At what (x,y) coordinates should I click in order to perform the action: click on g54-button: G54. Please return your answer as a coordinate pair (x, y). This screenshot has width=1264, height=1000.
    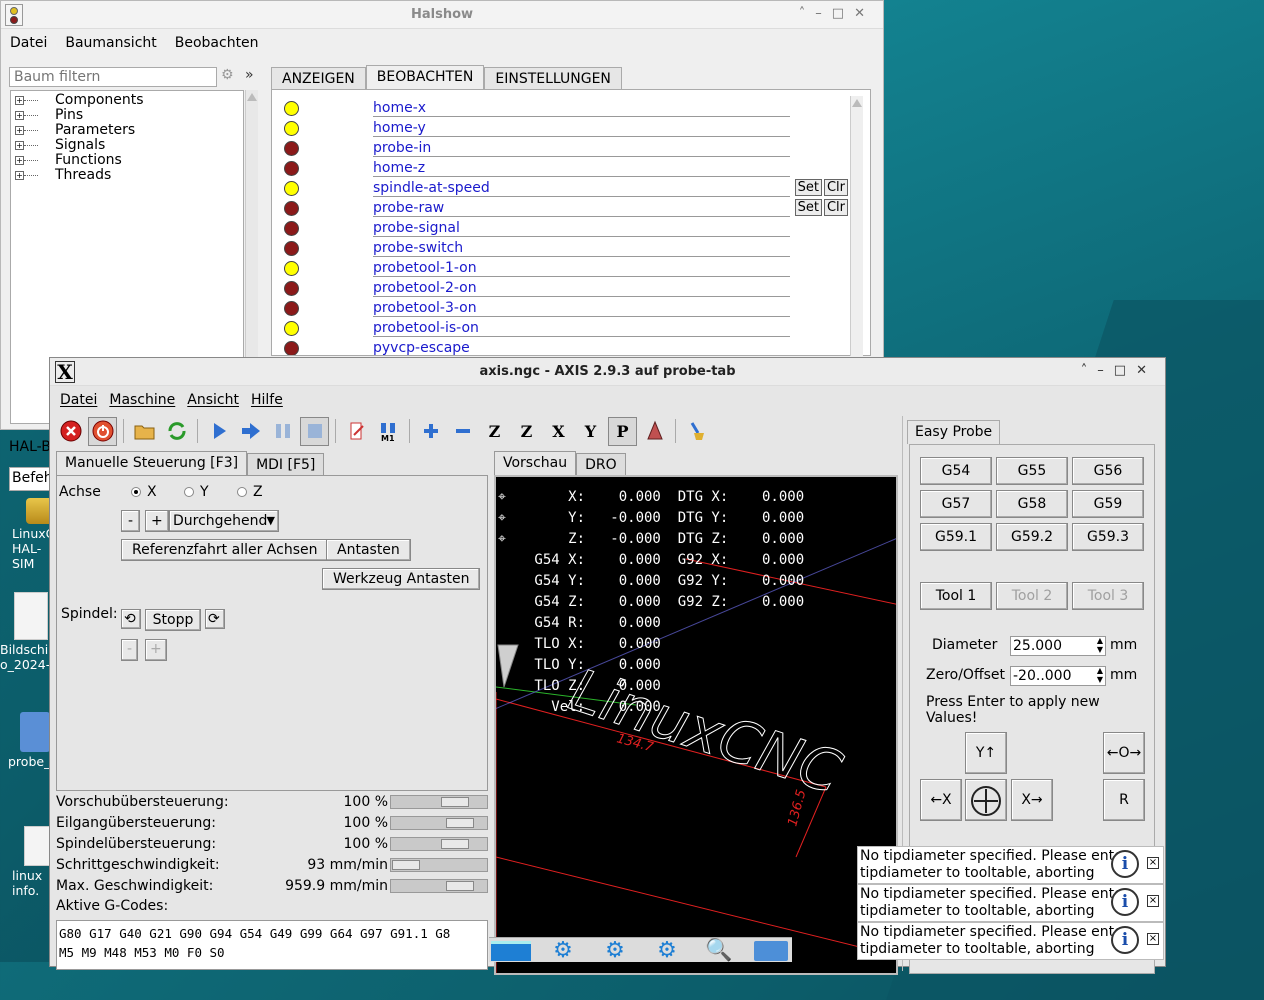
    Looking at the image, I should click on (956, 471).